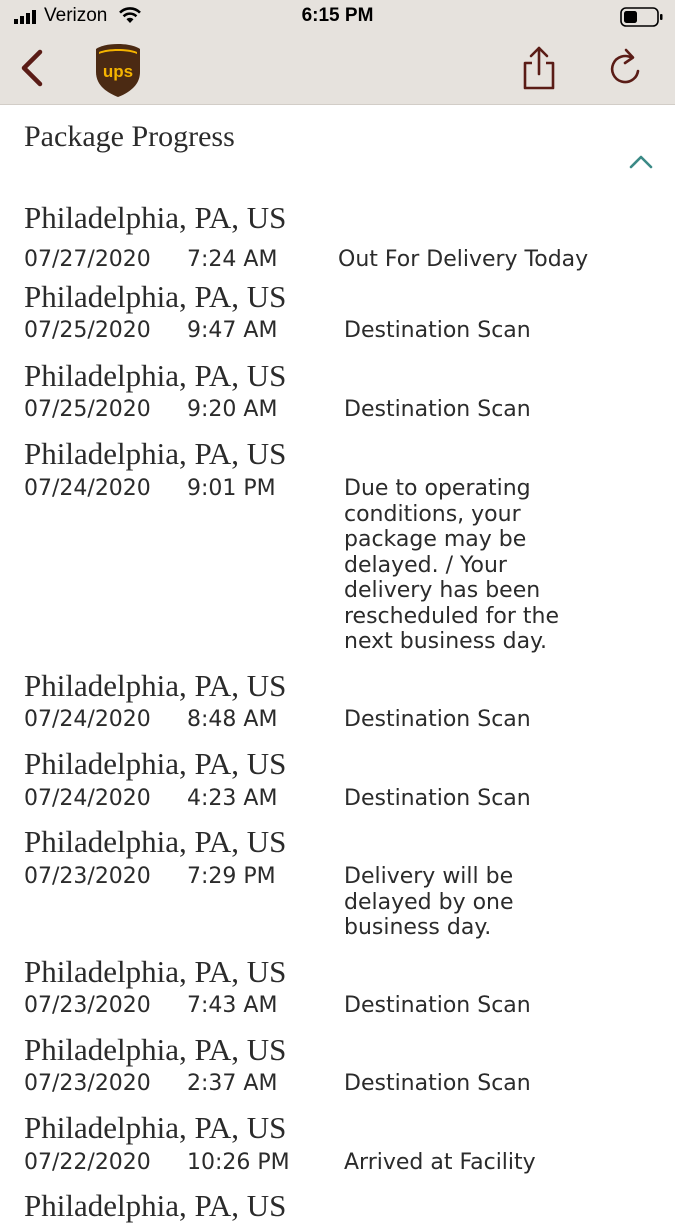 This screenshot has width=675, height=1224. What do you see at coordinates (641, 17) in the screenshot?
I see `battery-icon` at bounding box center [641, 17].